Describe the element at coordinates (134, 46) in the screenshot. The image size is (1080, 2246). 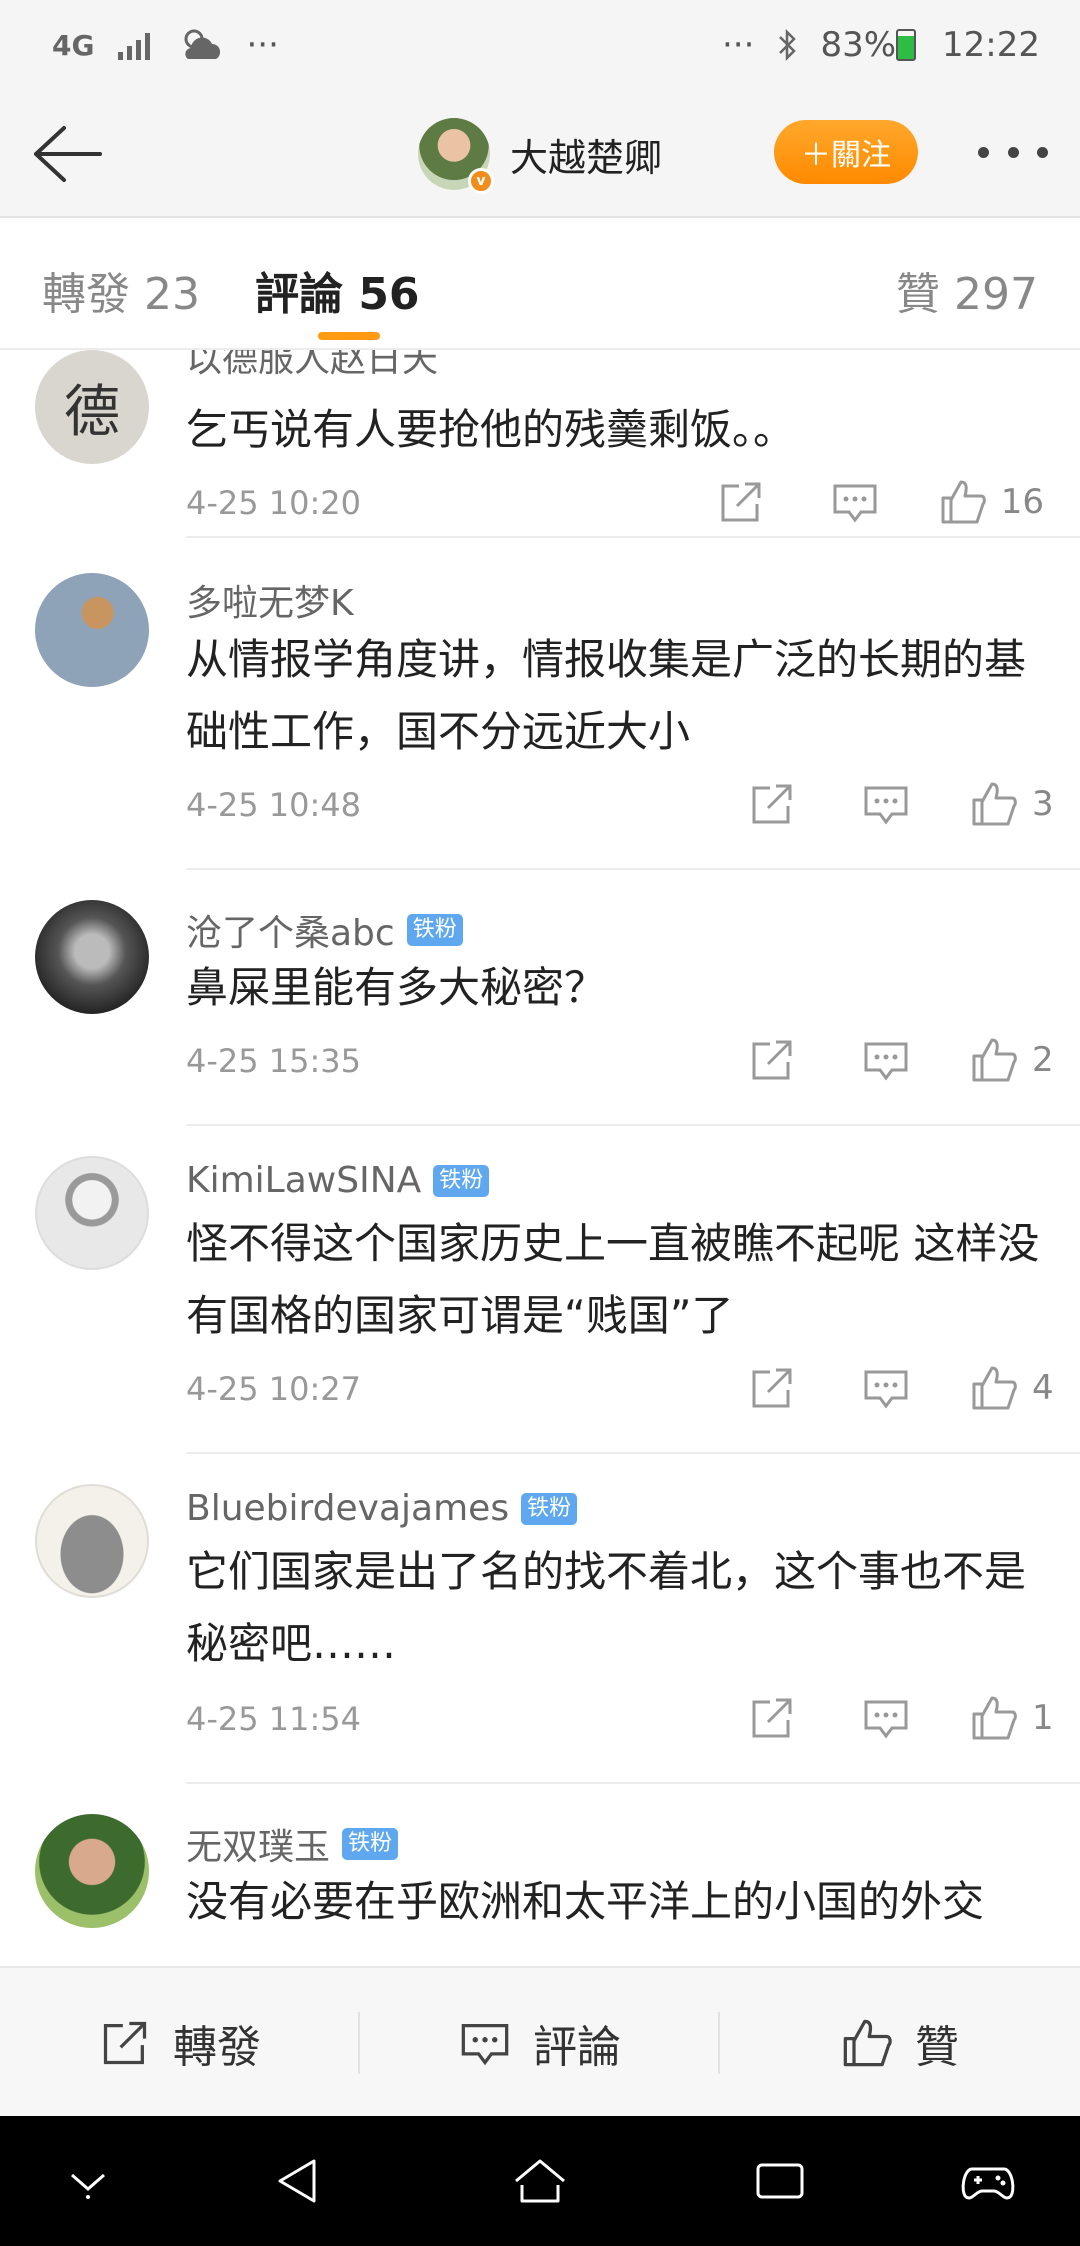
I see `signal-icon` at that location.